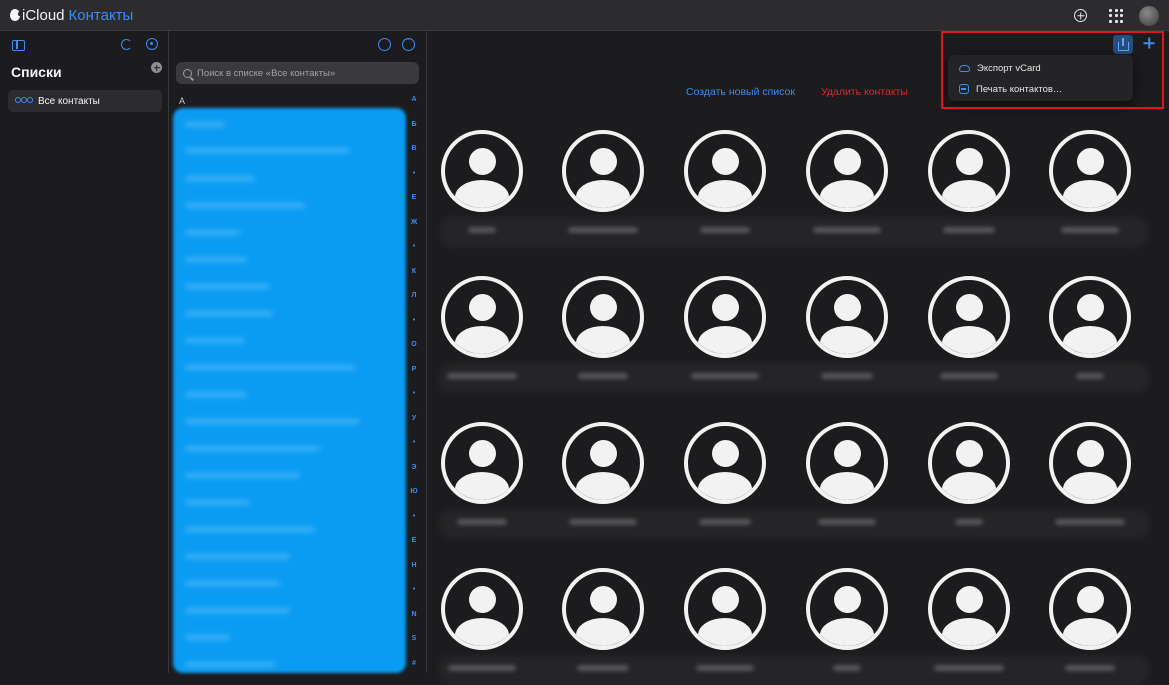  Describe the element at coordinates (414, 426) in the screenshot. I see `alpha-index-letter: У` at that location.